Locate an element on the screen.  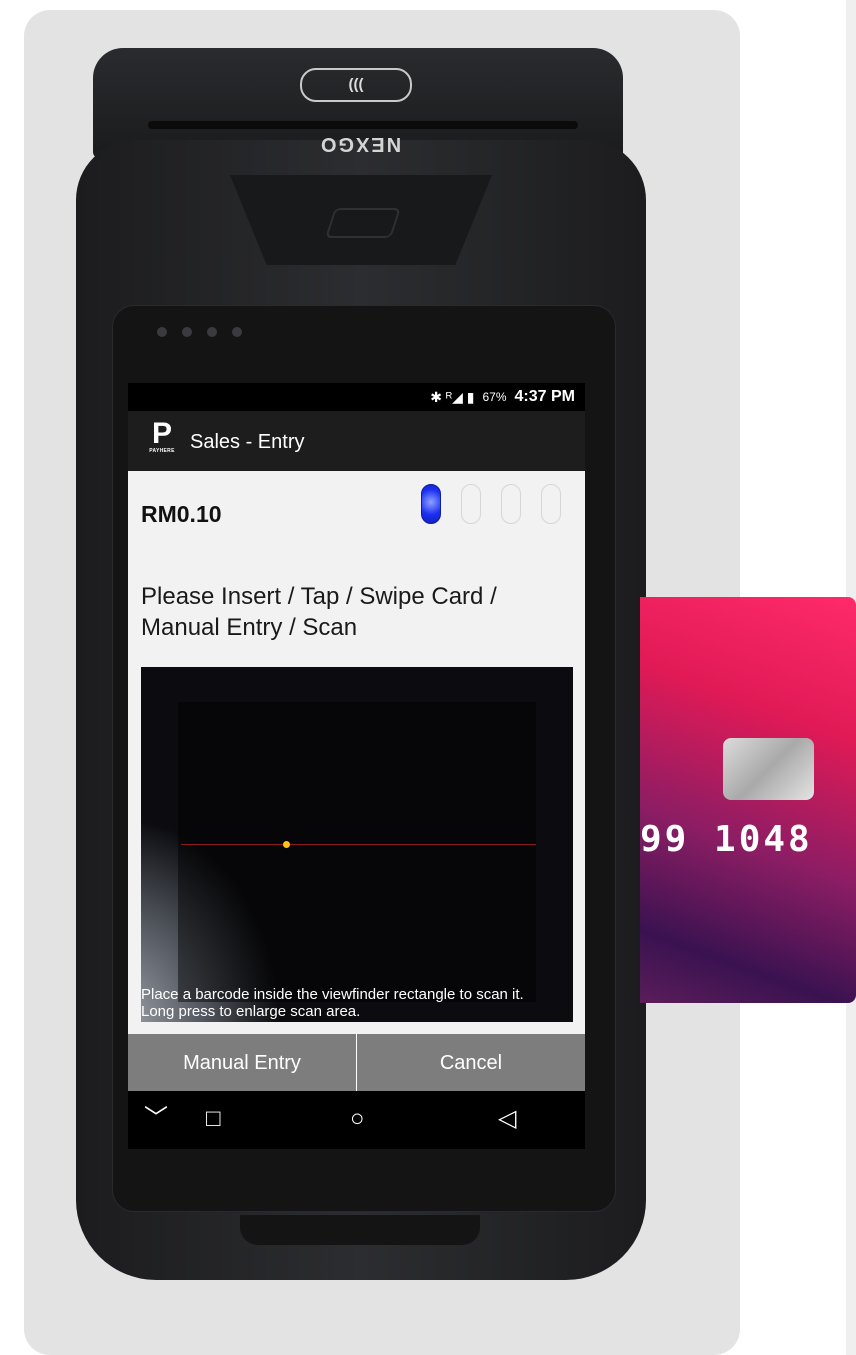
home-icon: ○ is located at coordinates (357, 1119).